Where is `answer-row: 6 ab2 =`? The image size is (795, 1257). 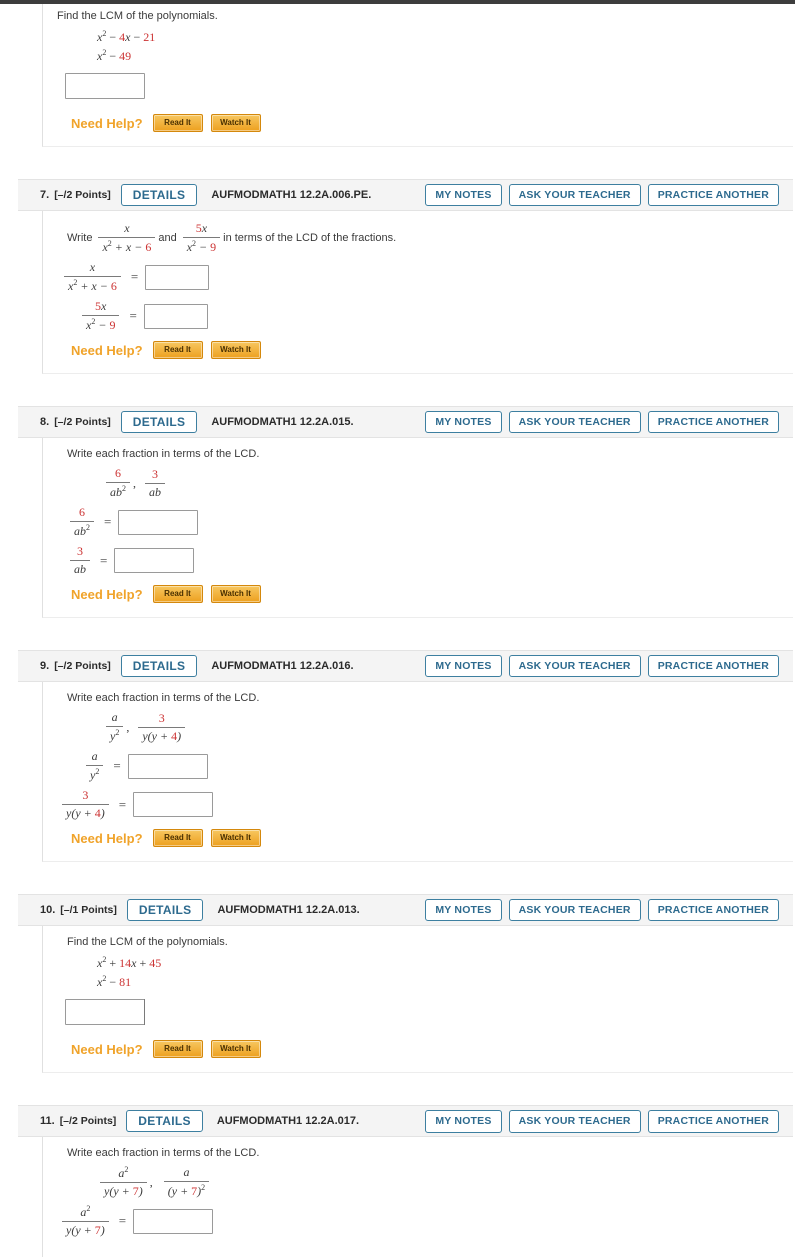 answer-row: 6 ab2 = is located at coordinates (430, 522).